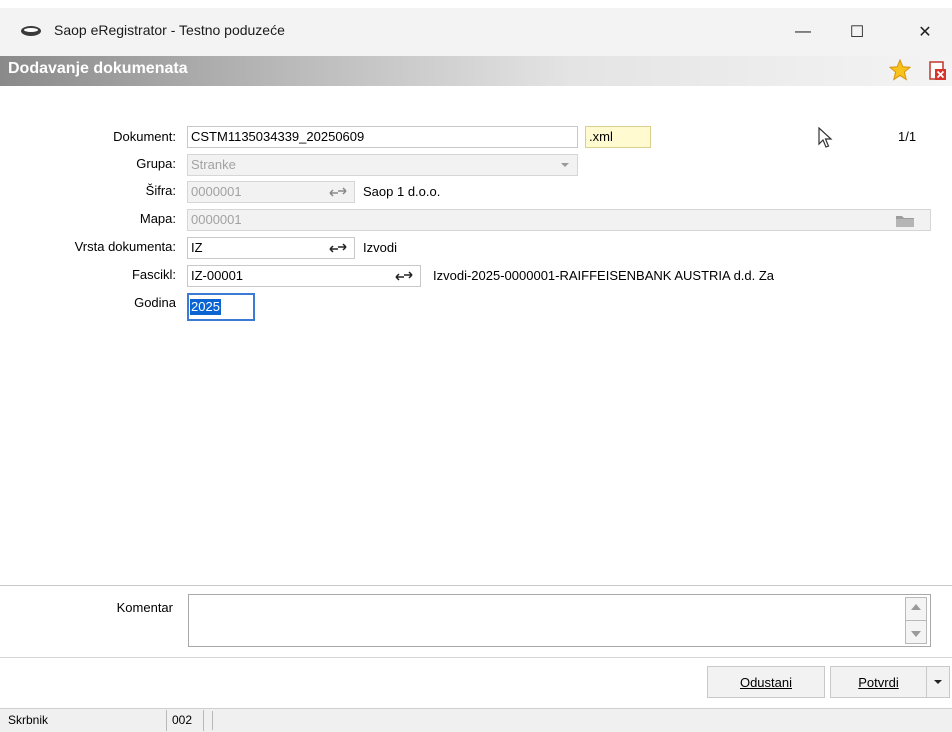  I want to click on confirm-button: Potvrdi, so click(878, 682).